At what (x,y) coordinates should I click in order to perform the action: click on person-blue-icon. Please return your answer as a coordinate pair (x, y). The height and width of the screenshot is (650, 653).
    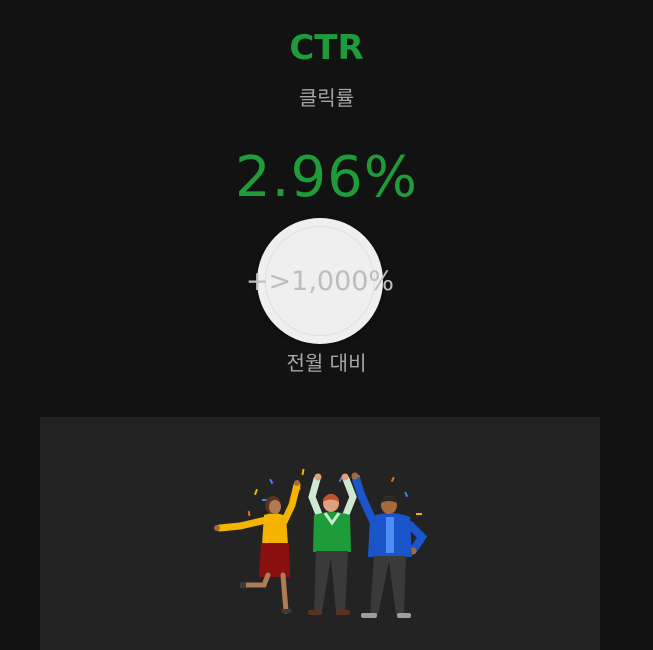
    Looking at the image, I should click on (389, 545).